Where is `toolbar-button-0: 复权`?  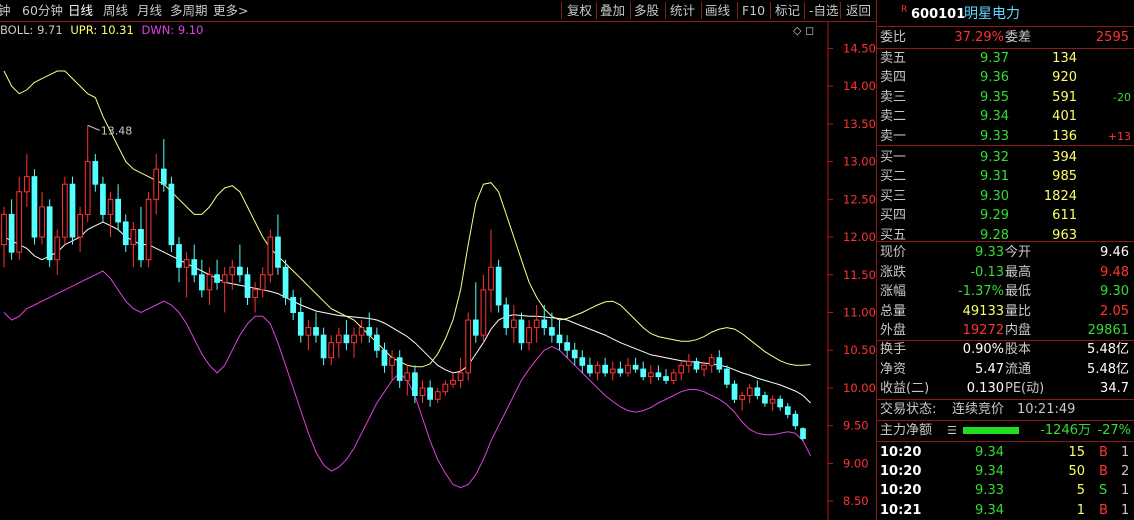
toolbar-button-0: 复权 is located at coordinates (579, 11).